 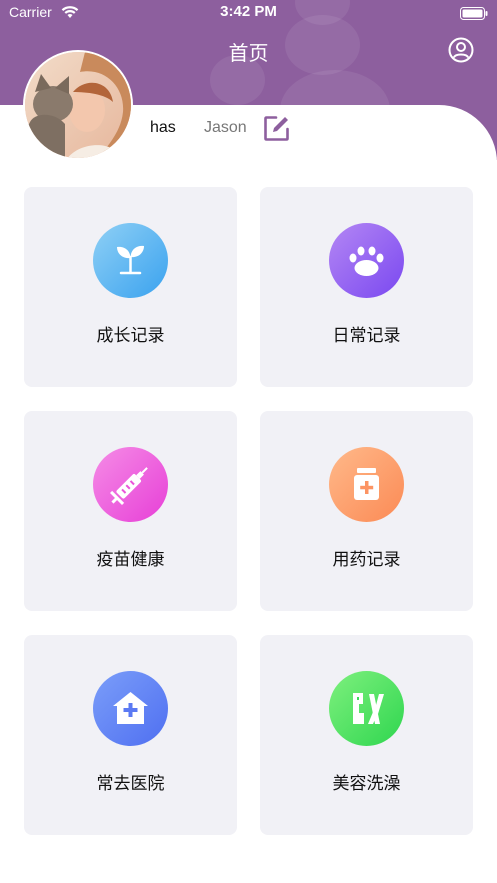 What do you see at coordinates (130, 708) in the screenshot?
I see `hospital-icon` at bounding box center [130, 708].